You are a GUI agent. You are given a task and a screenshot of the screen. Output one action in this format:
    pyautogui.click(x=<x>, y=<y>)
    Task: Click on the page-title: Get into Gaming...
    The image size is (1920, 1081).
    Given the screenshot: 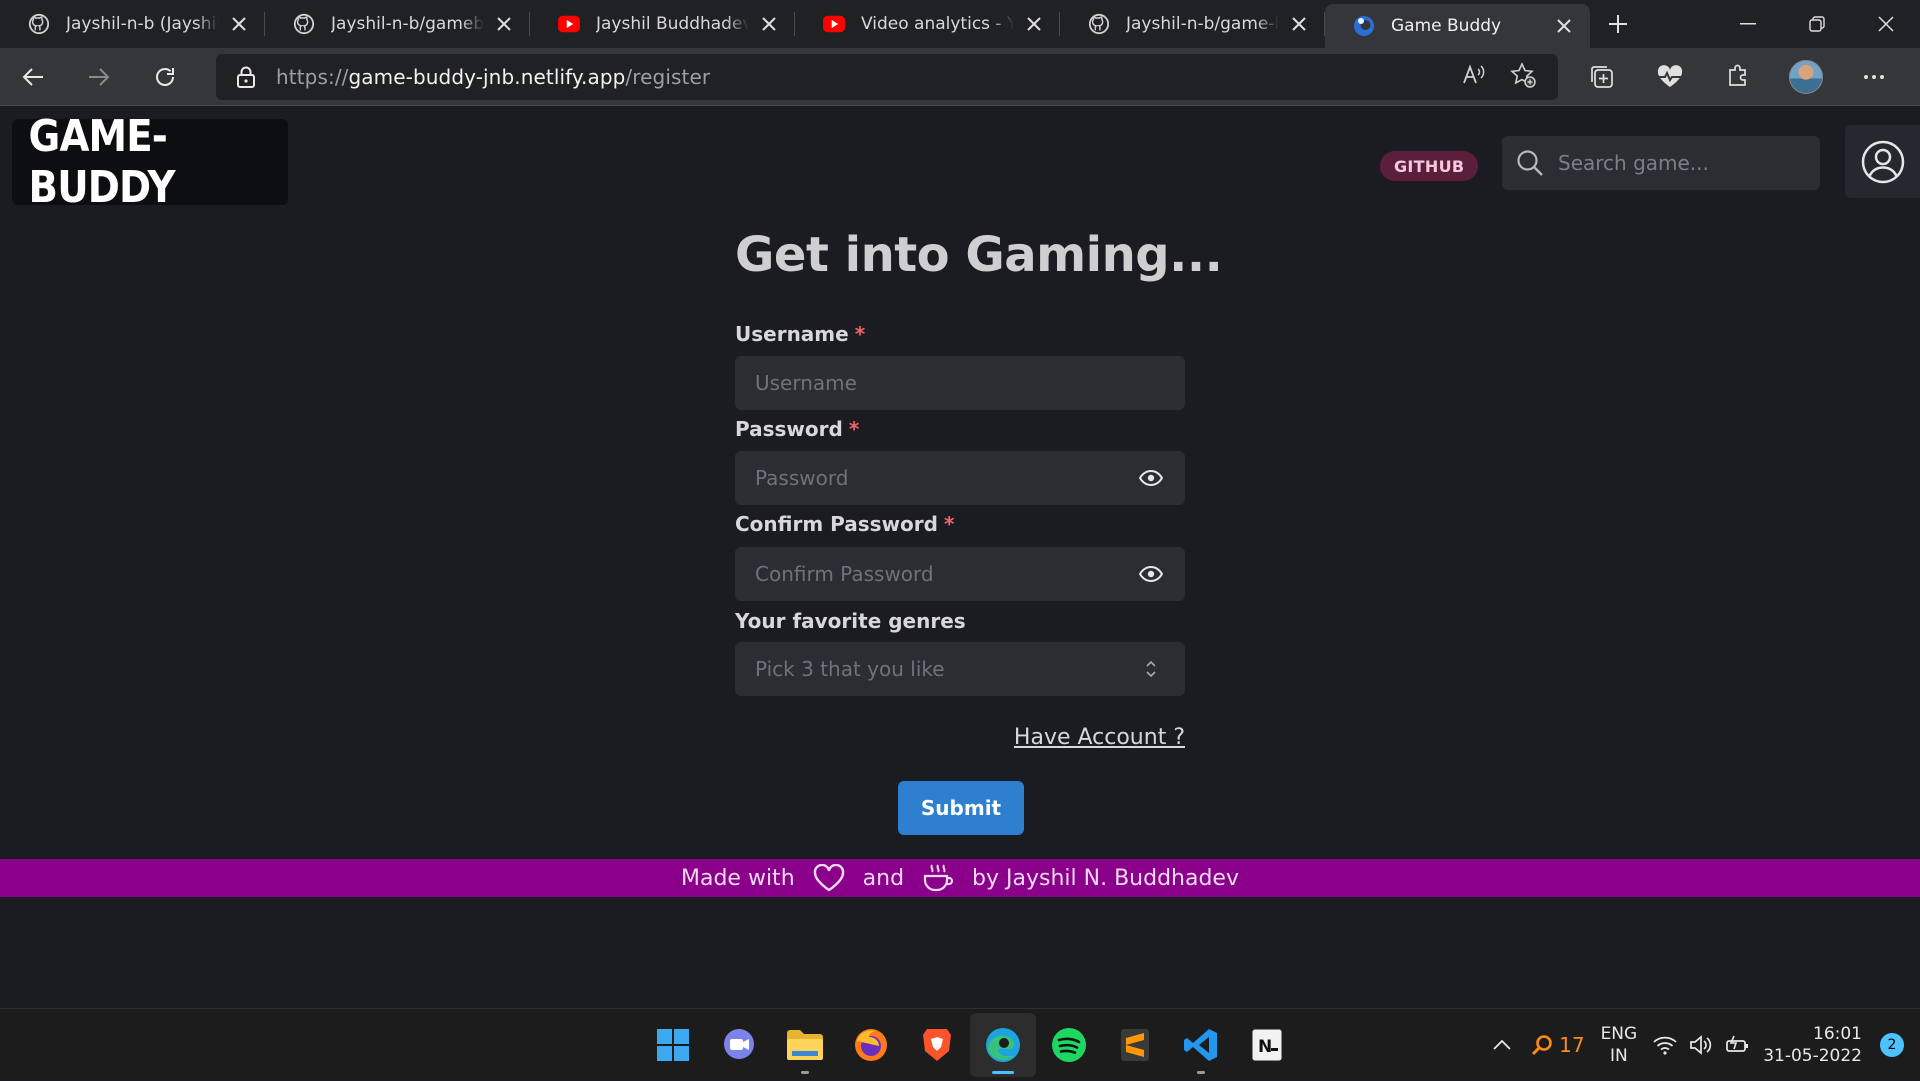 What is the action you would take?
    pyautogui.click(x=979, y=255)
    